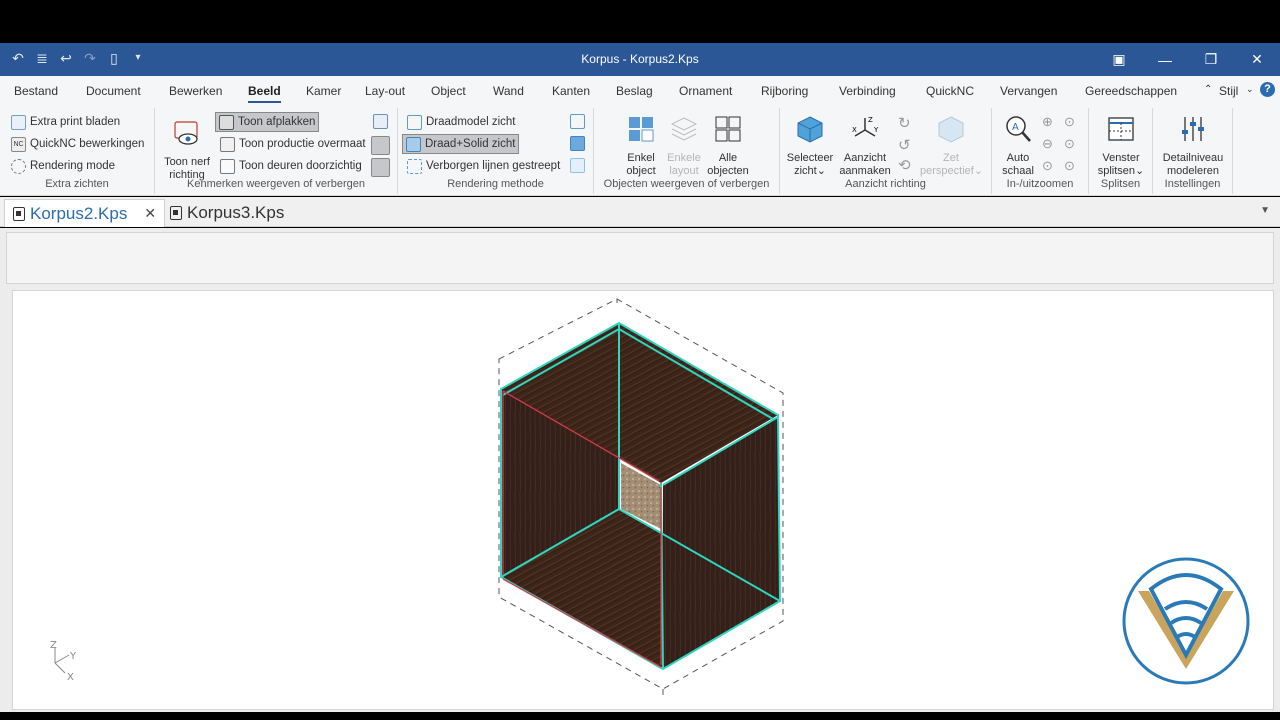 The height and width of the screenshot is (720, 1280). Describe the element at coordinates (951, 129) in the screenshot. I see `perspective-cube-icon` at that location.